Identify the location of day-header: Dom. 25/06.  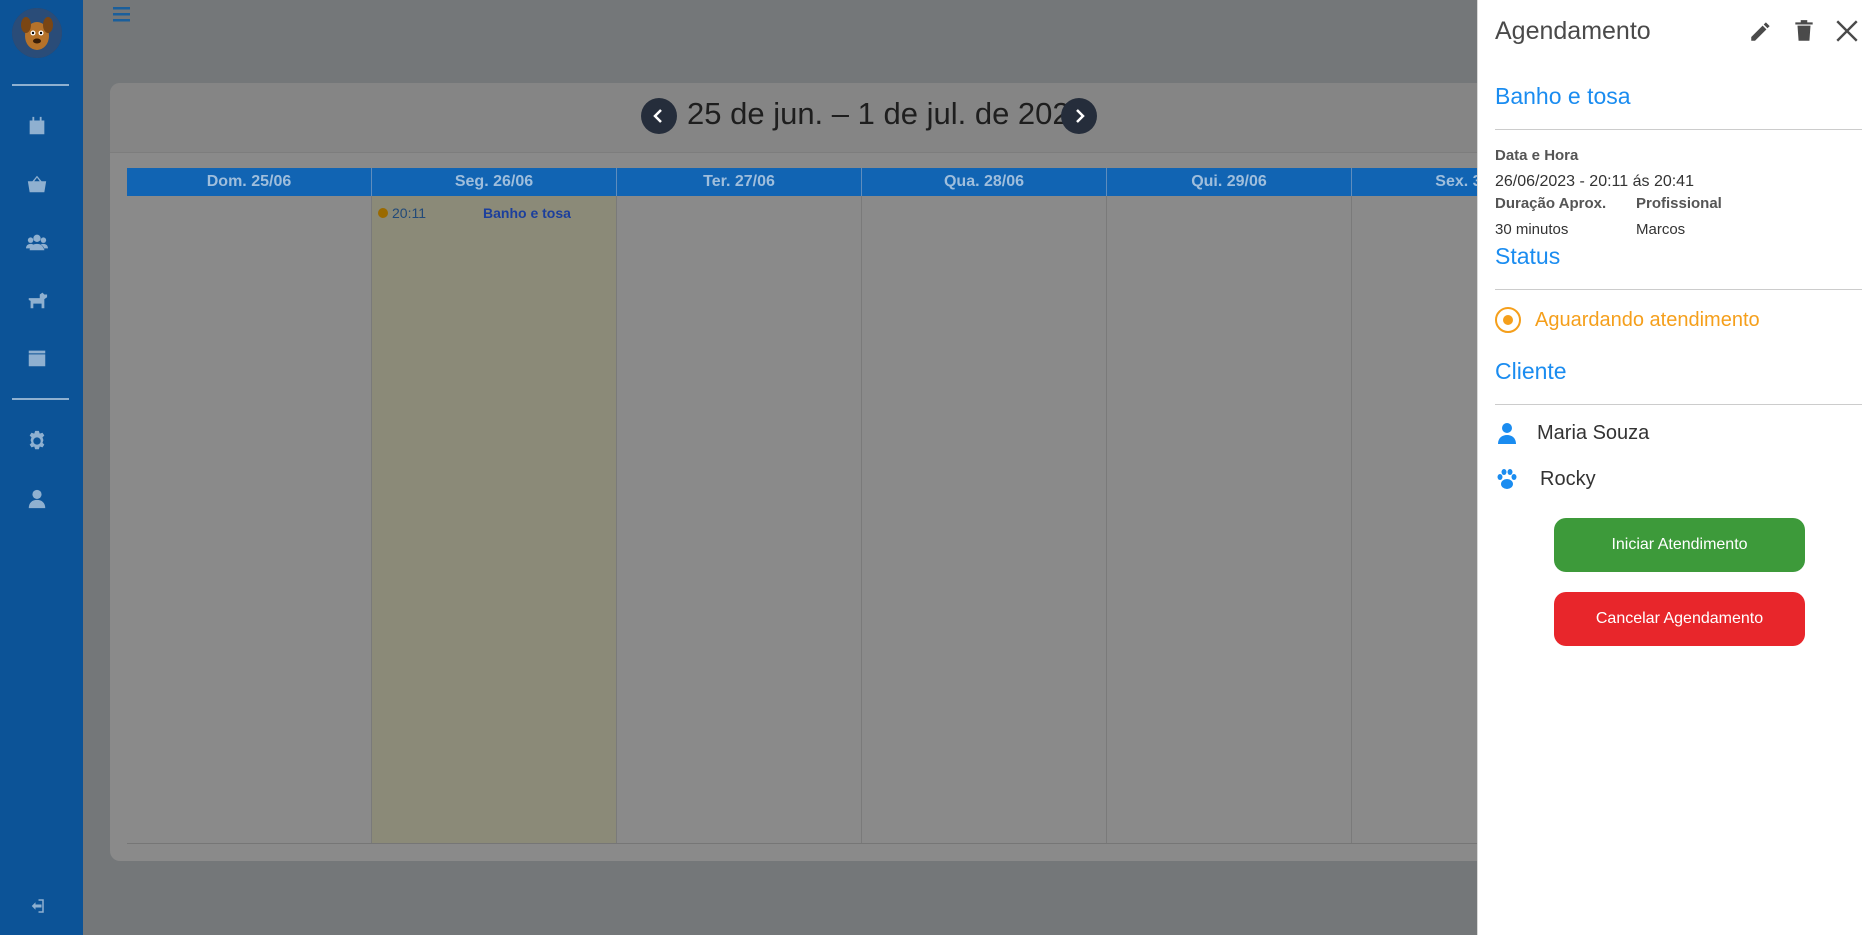
(249, 182).